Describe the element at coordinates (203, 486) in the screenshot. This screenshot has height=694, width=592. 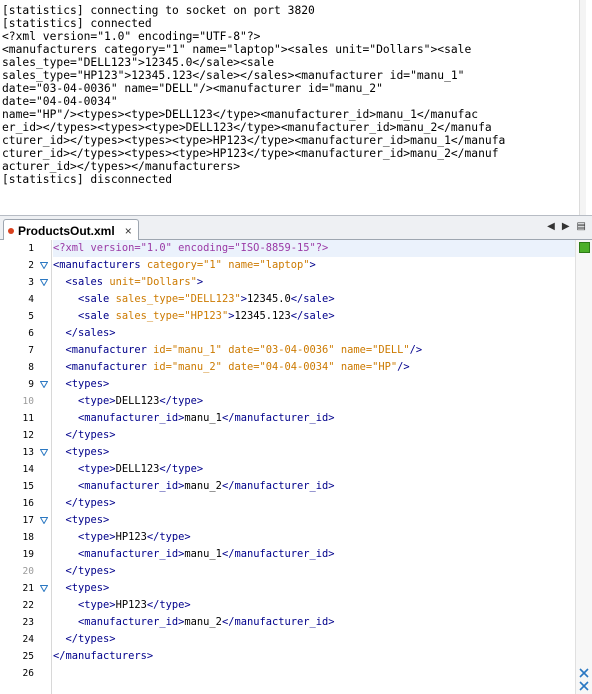
I see `code-token-txt: manu_2` at that location.